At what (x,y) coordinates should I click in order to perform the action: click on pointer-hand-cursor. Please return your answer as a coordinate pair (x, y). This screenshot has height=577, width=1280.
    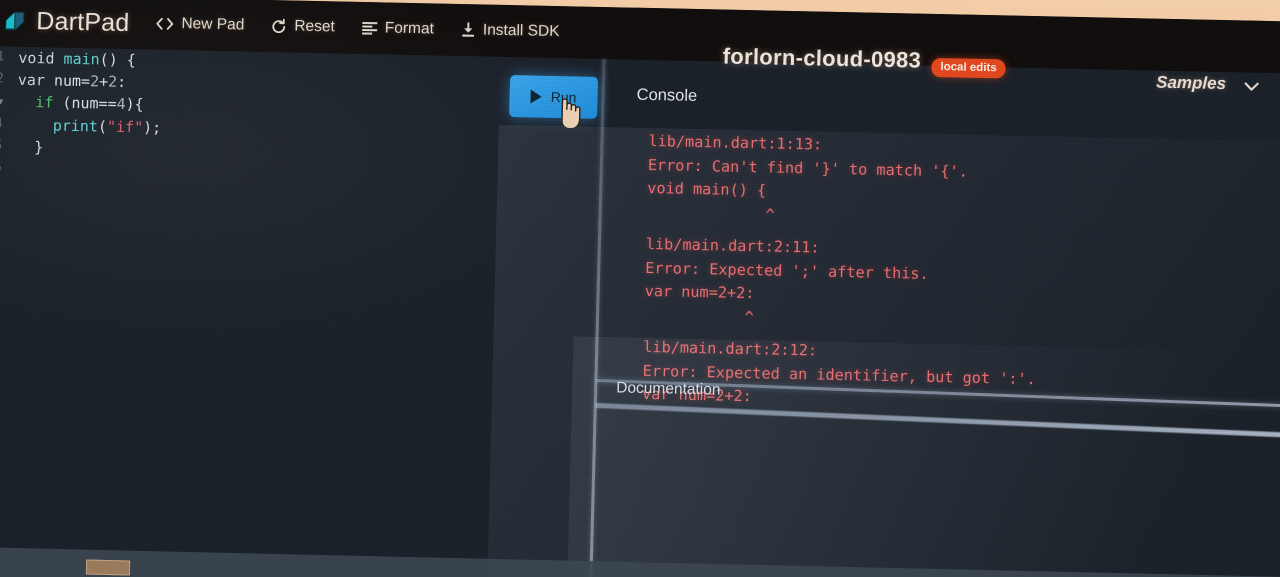
    Looking at the image, I should click on (568, 112).